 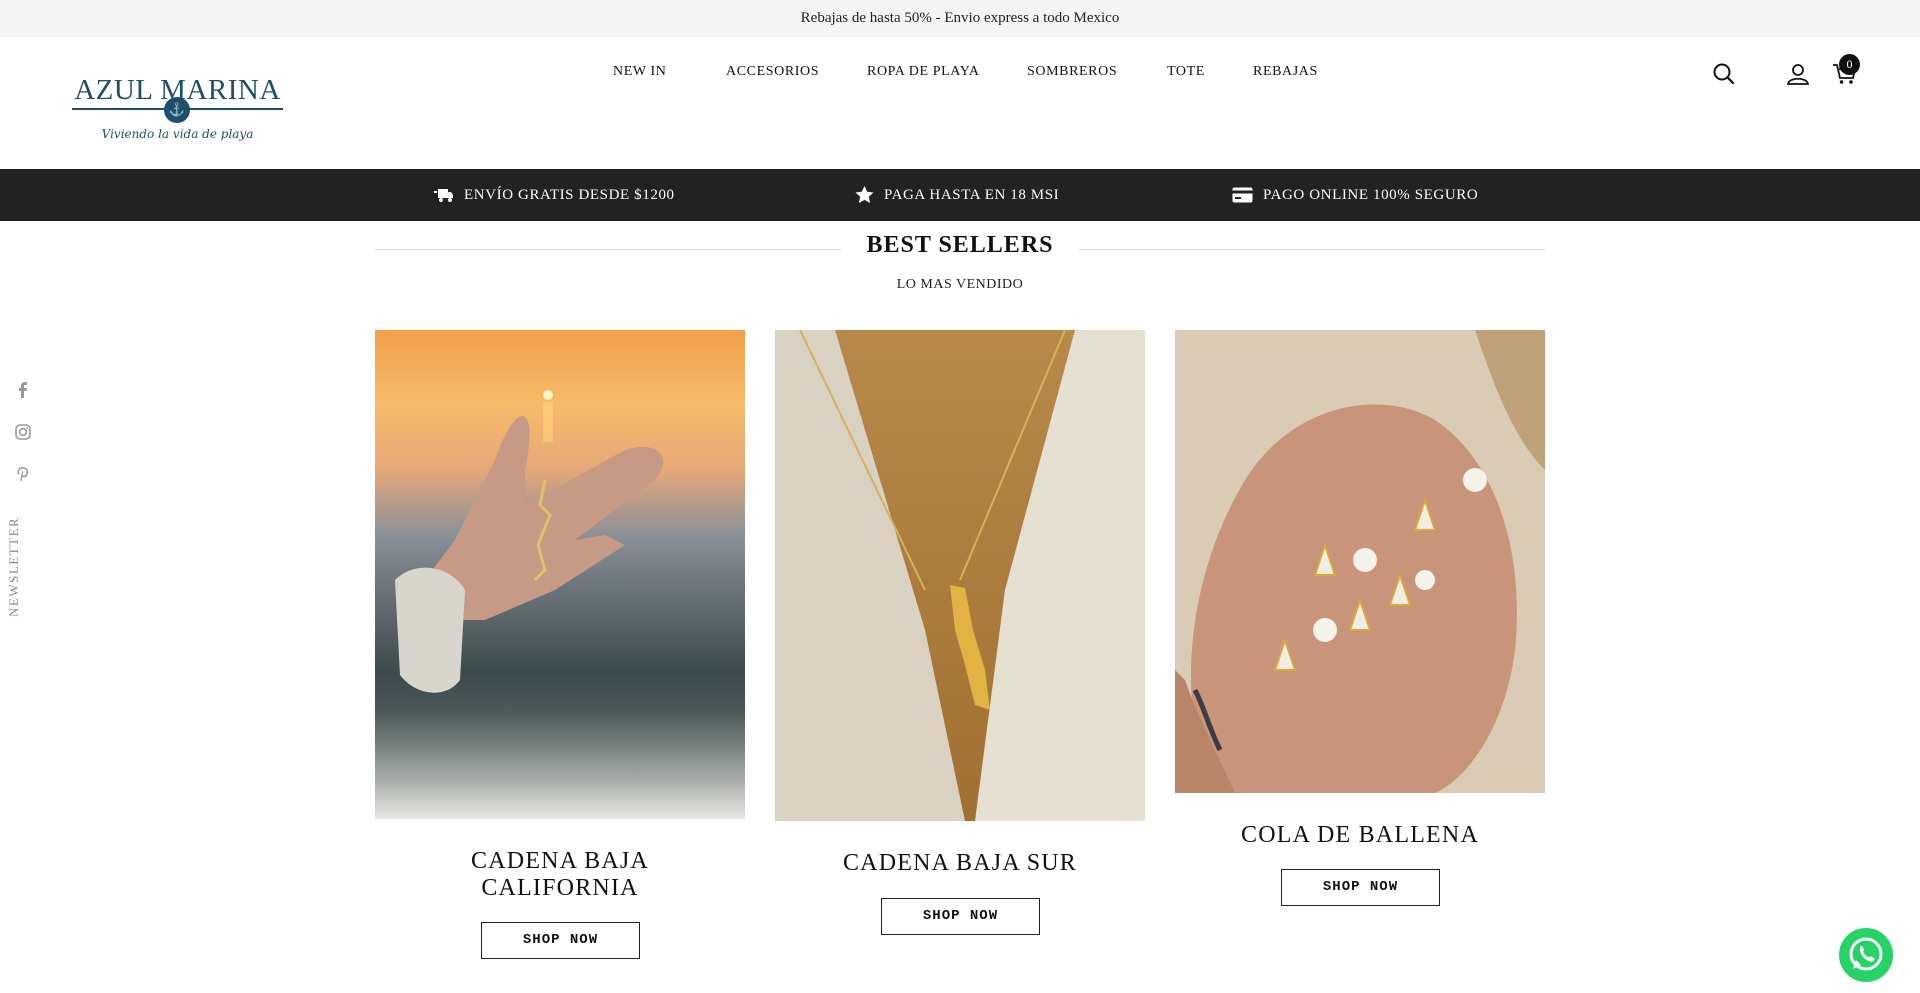 I want to click on nav-item-tote: TOTE, so click(x=1186, y=72).